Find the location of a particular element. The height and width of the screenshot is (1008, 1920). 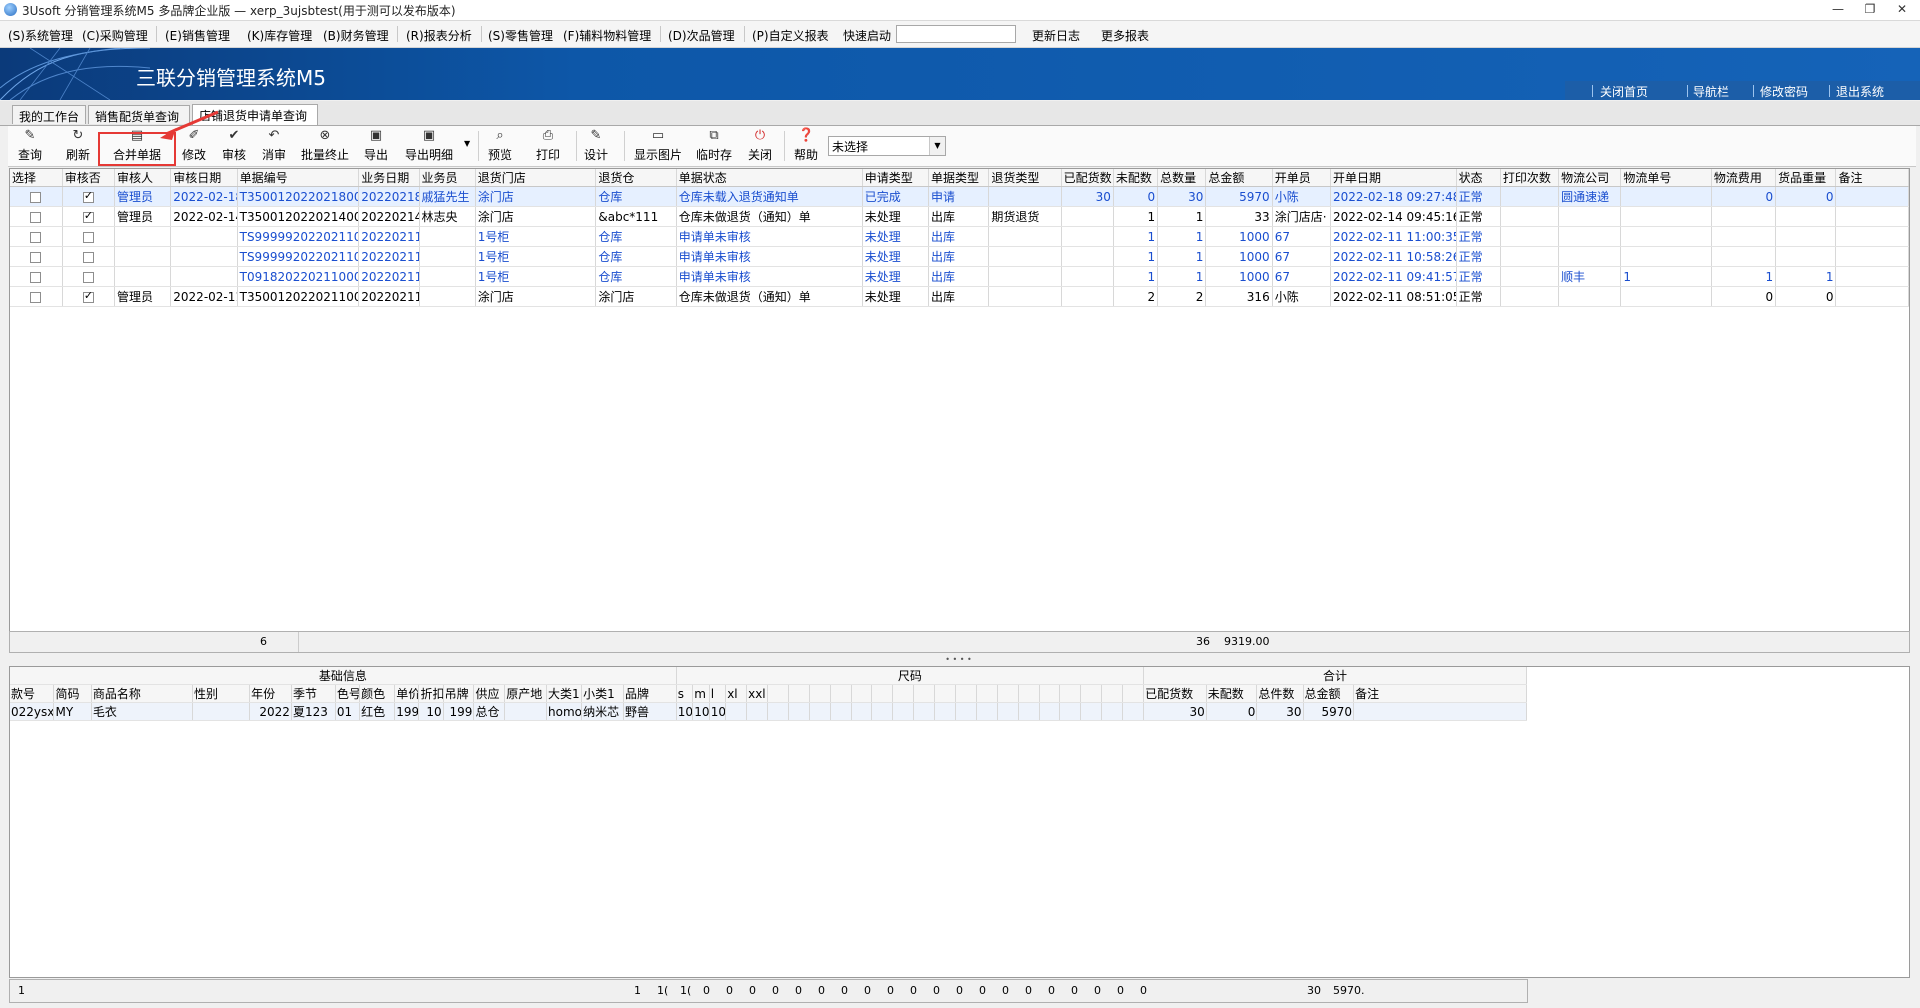

changelog-link: 更新日志 is located at coordinates (1056, 35).